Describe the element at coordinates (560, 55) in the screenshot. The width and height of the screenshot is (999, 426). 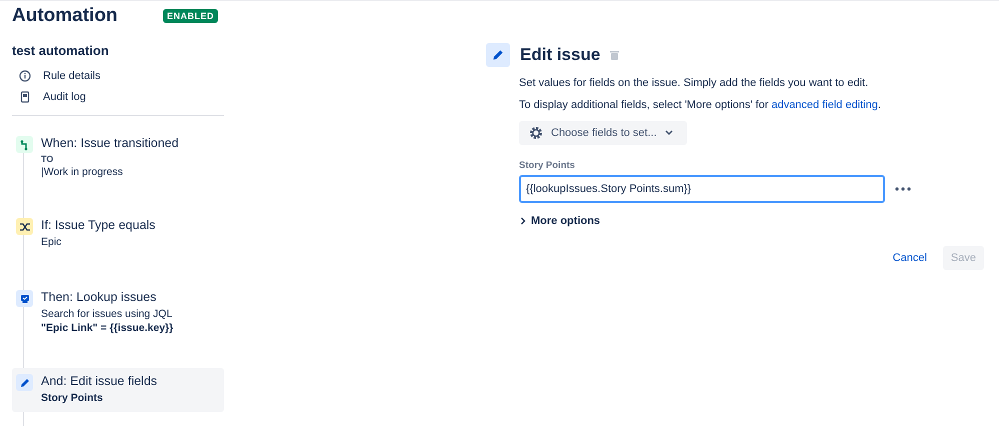
I see `editor-title: Edit issue` at that location.